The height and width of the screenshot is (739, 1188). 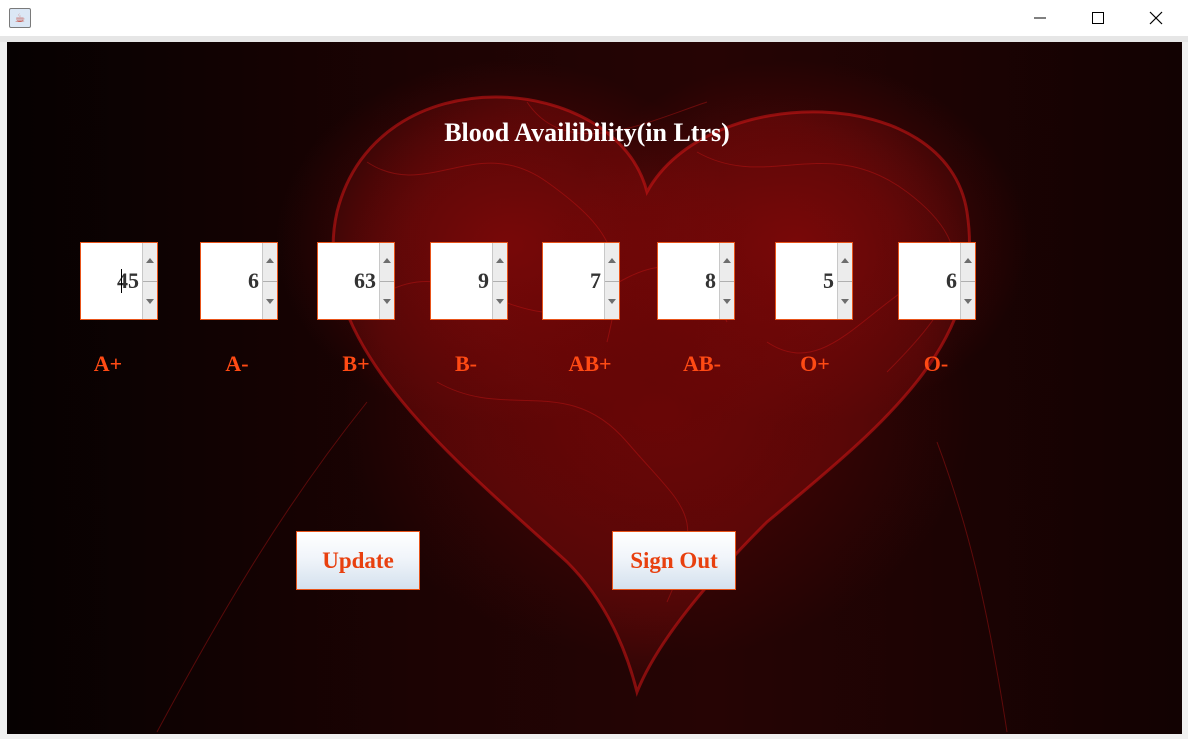 What do you see at coordinates (674, 560) in the screenshot?
I see `sign-out-button: Sign Out` at bounding box center [674, 560].